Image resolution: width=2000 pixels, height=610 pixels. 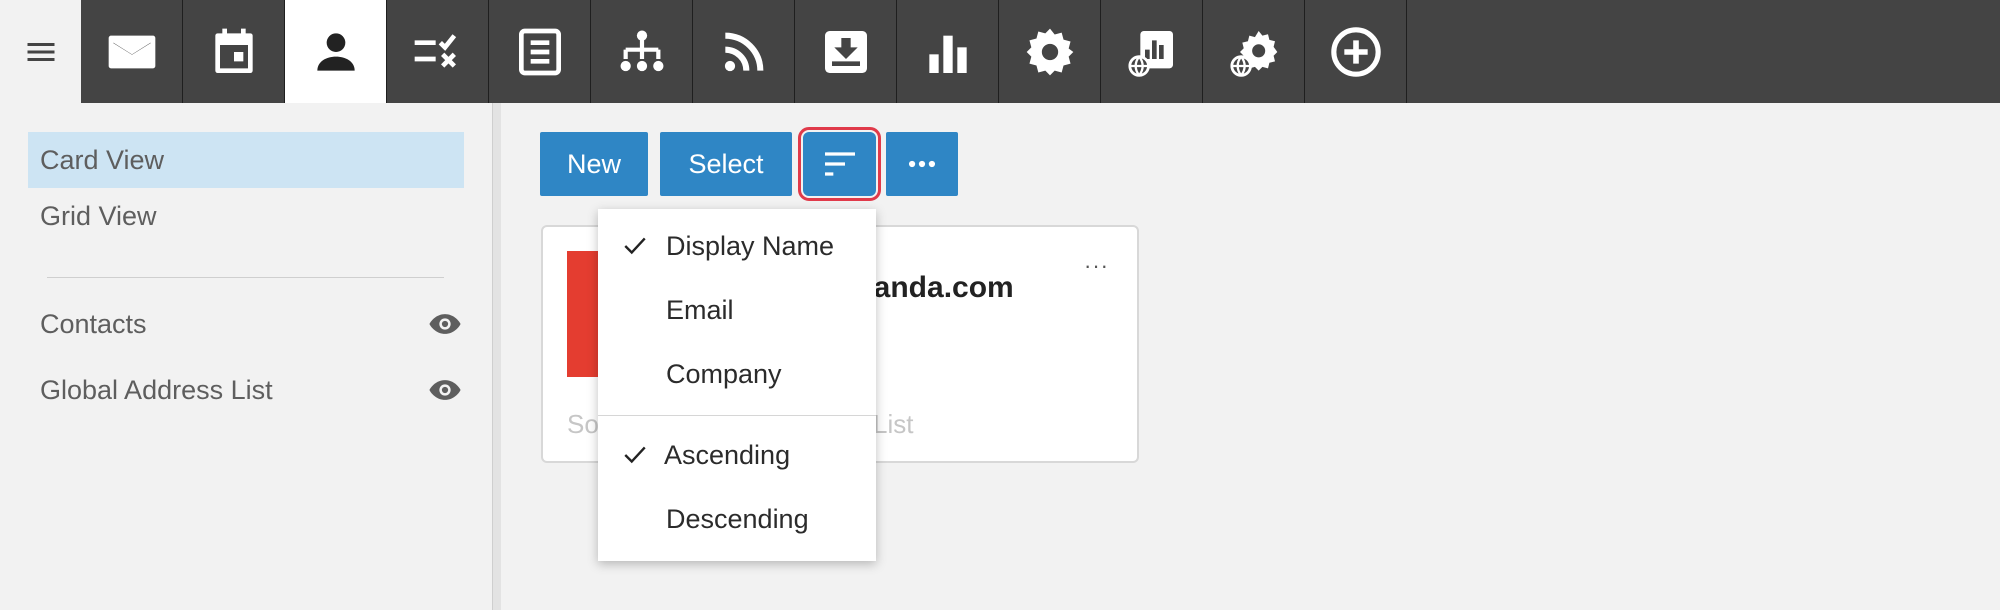 I want to click on app-calendar-button, so click(x=234, y=51).